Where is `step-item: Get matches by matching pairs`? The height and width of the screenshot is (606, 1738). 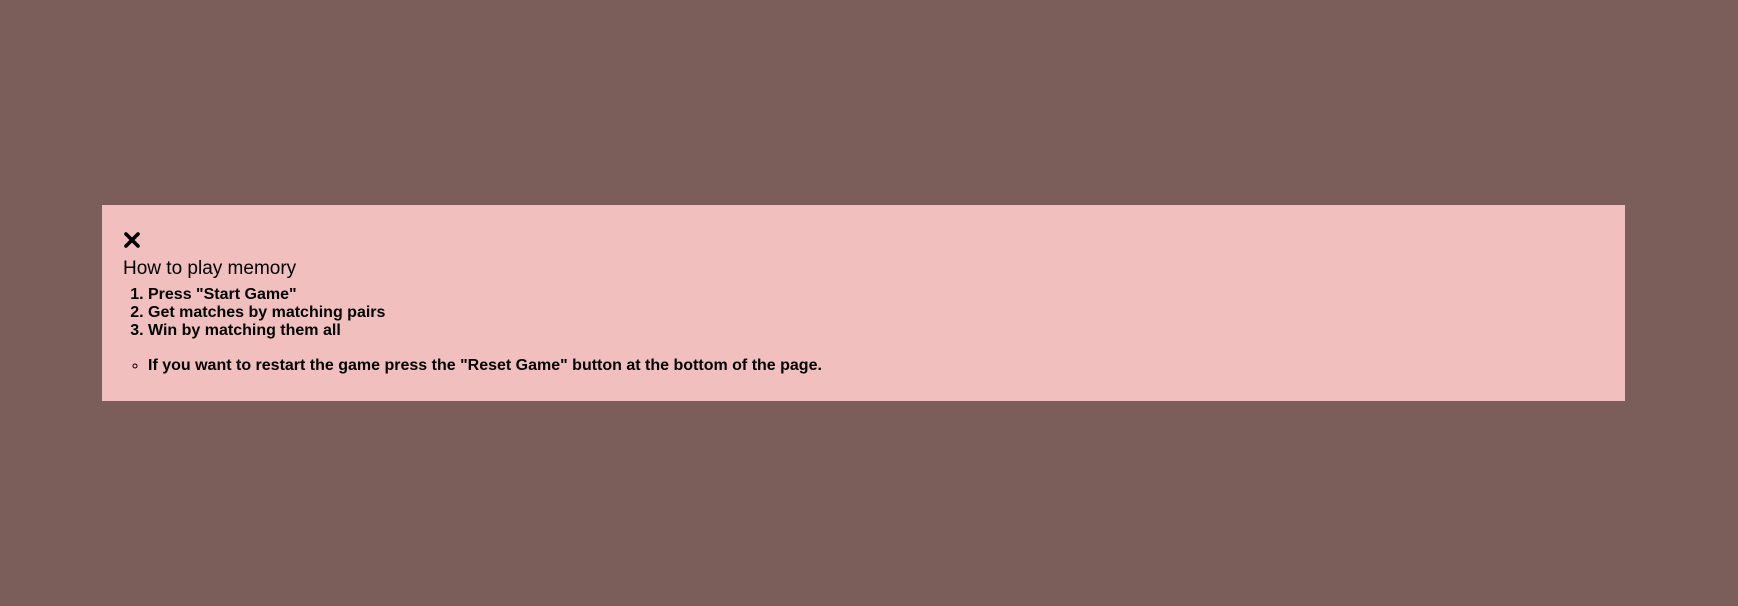 step-item: Get matches by matching pairs is located at coordinates (876, 313).